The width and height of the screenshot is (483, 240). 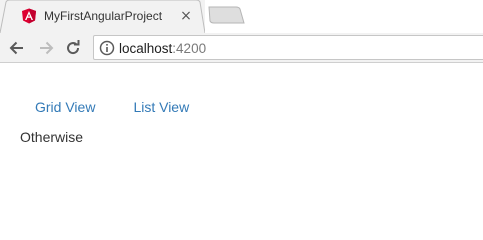 I want to click on angular-favicon, so click(x=29, y=16).